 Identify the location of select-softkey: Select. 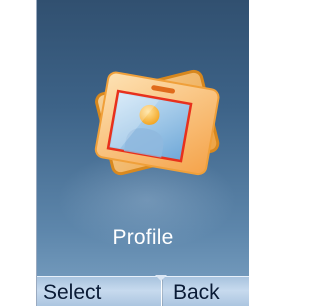
(72, 291).